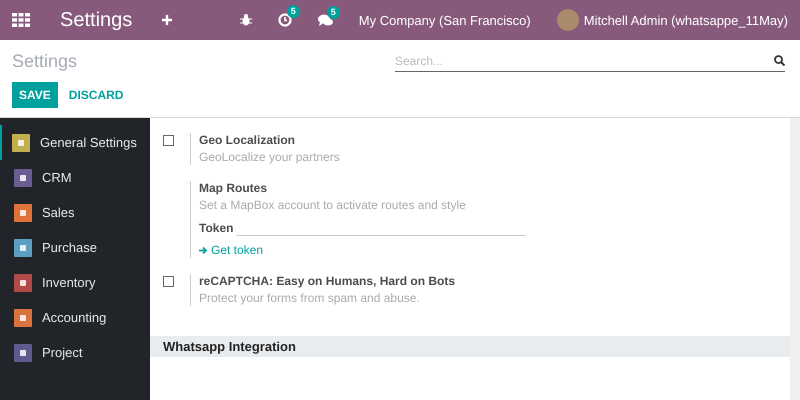  Describe the element at coordinates (75, 247) in the screenshot. I see `sidebar-item: Purchase` at that location.